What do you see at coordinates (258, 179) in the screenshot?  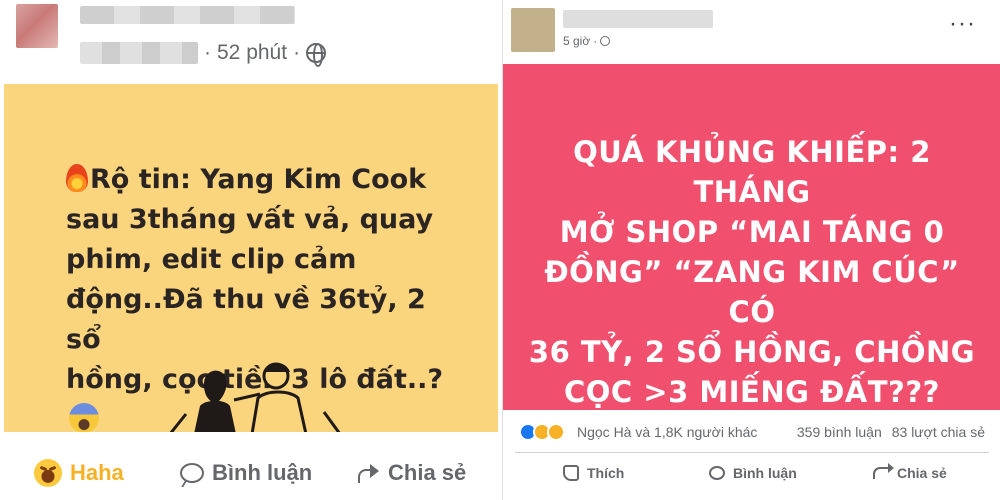 I see `card-line: Rộ tin: Yang Kim Cook` at bounding box center [258, 179].